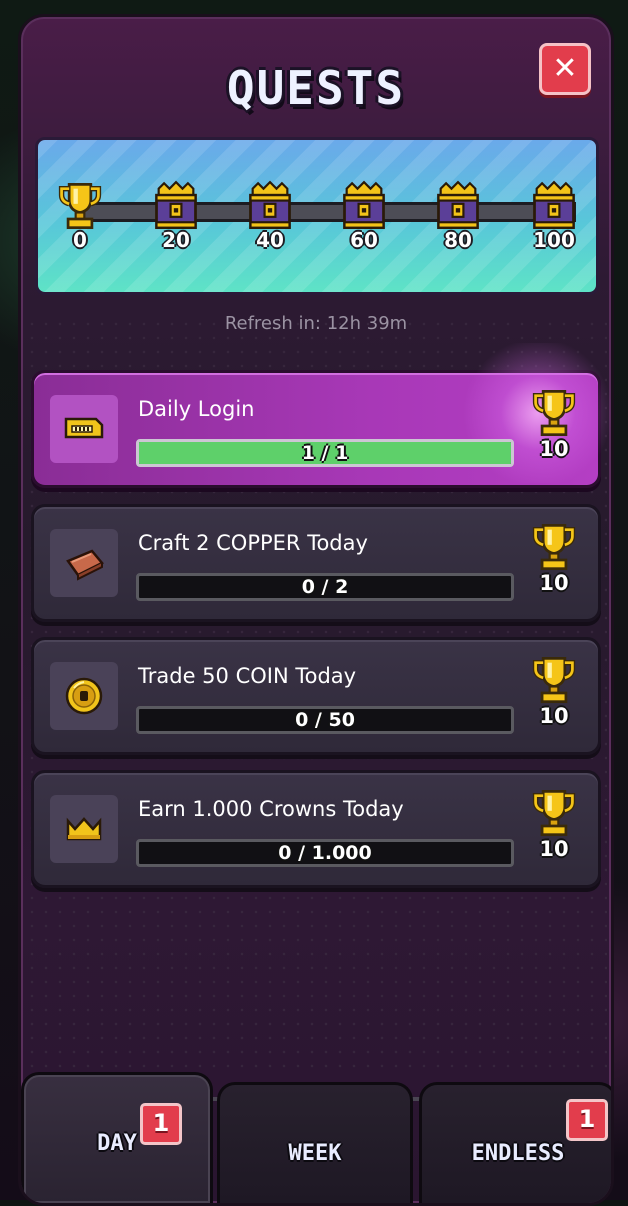 This screenshot has height=1206, width=628. What do you see at coordinates (317, 216) in the screenshot?
I see `milestone-track: 0 20 40 60 80 100` at bounding box center [317, 216].